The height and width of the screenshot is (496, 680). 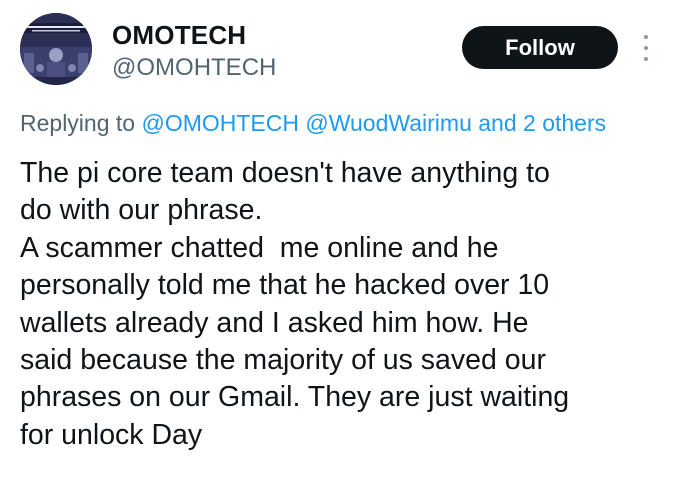 I want to click on tweet-text-line: for unlock Day, so click(x=111, y=434).